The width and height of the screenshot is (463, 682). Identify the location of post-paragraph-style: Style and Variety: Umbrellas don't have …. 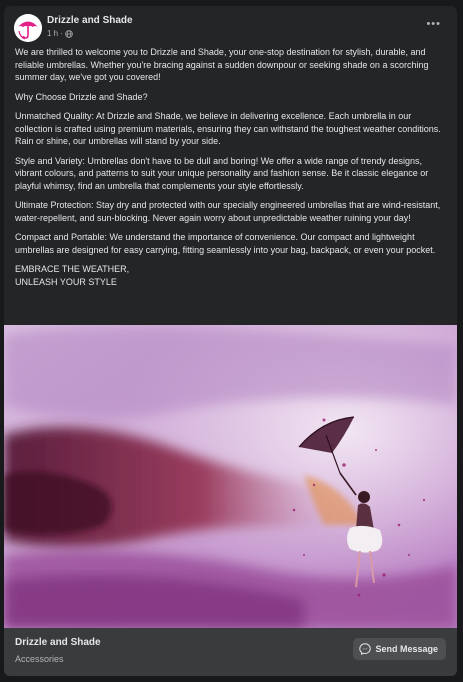
(222, 173).